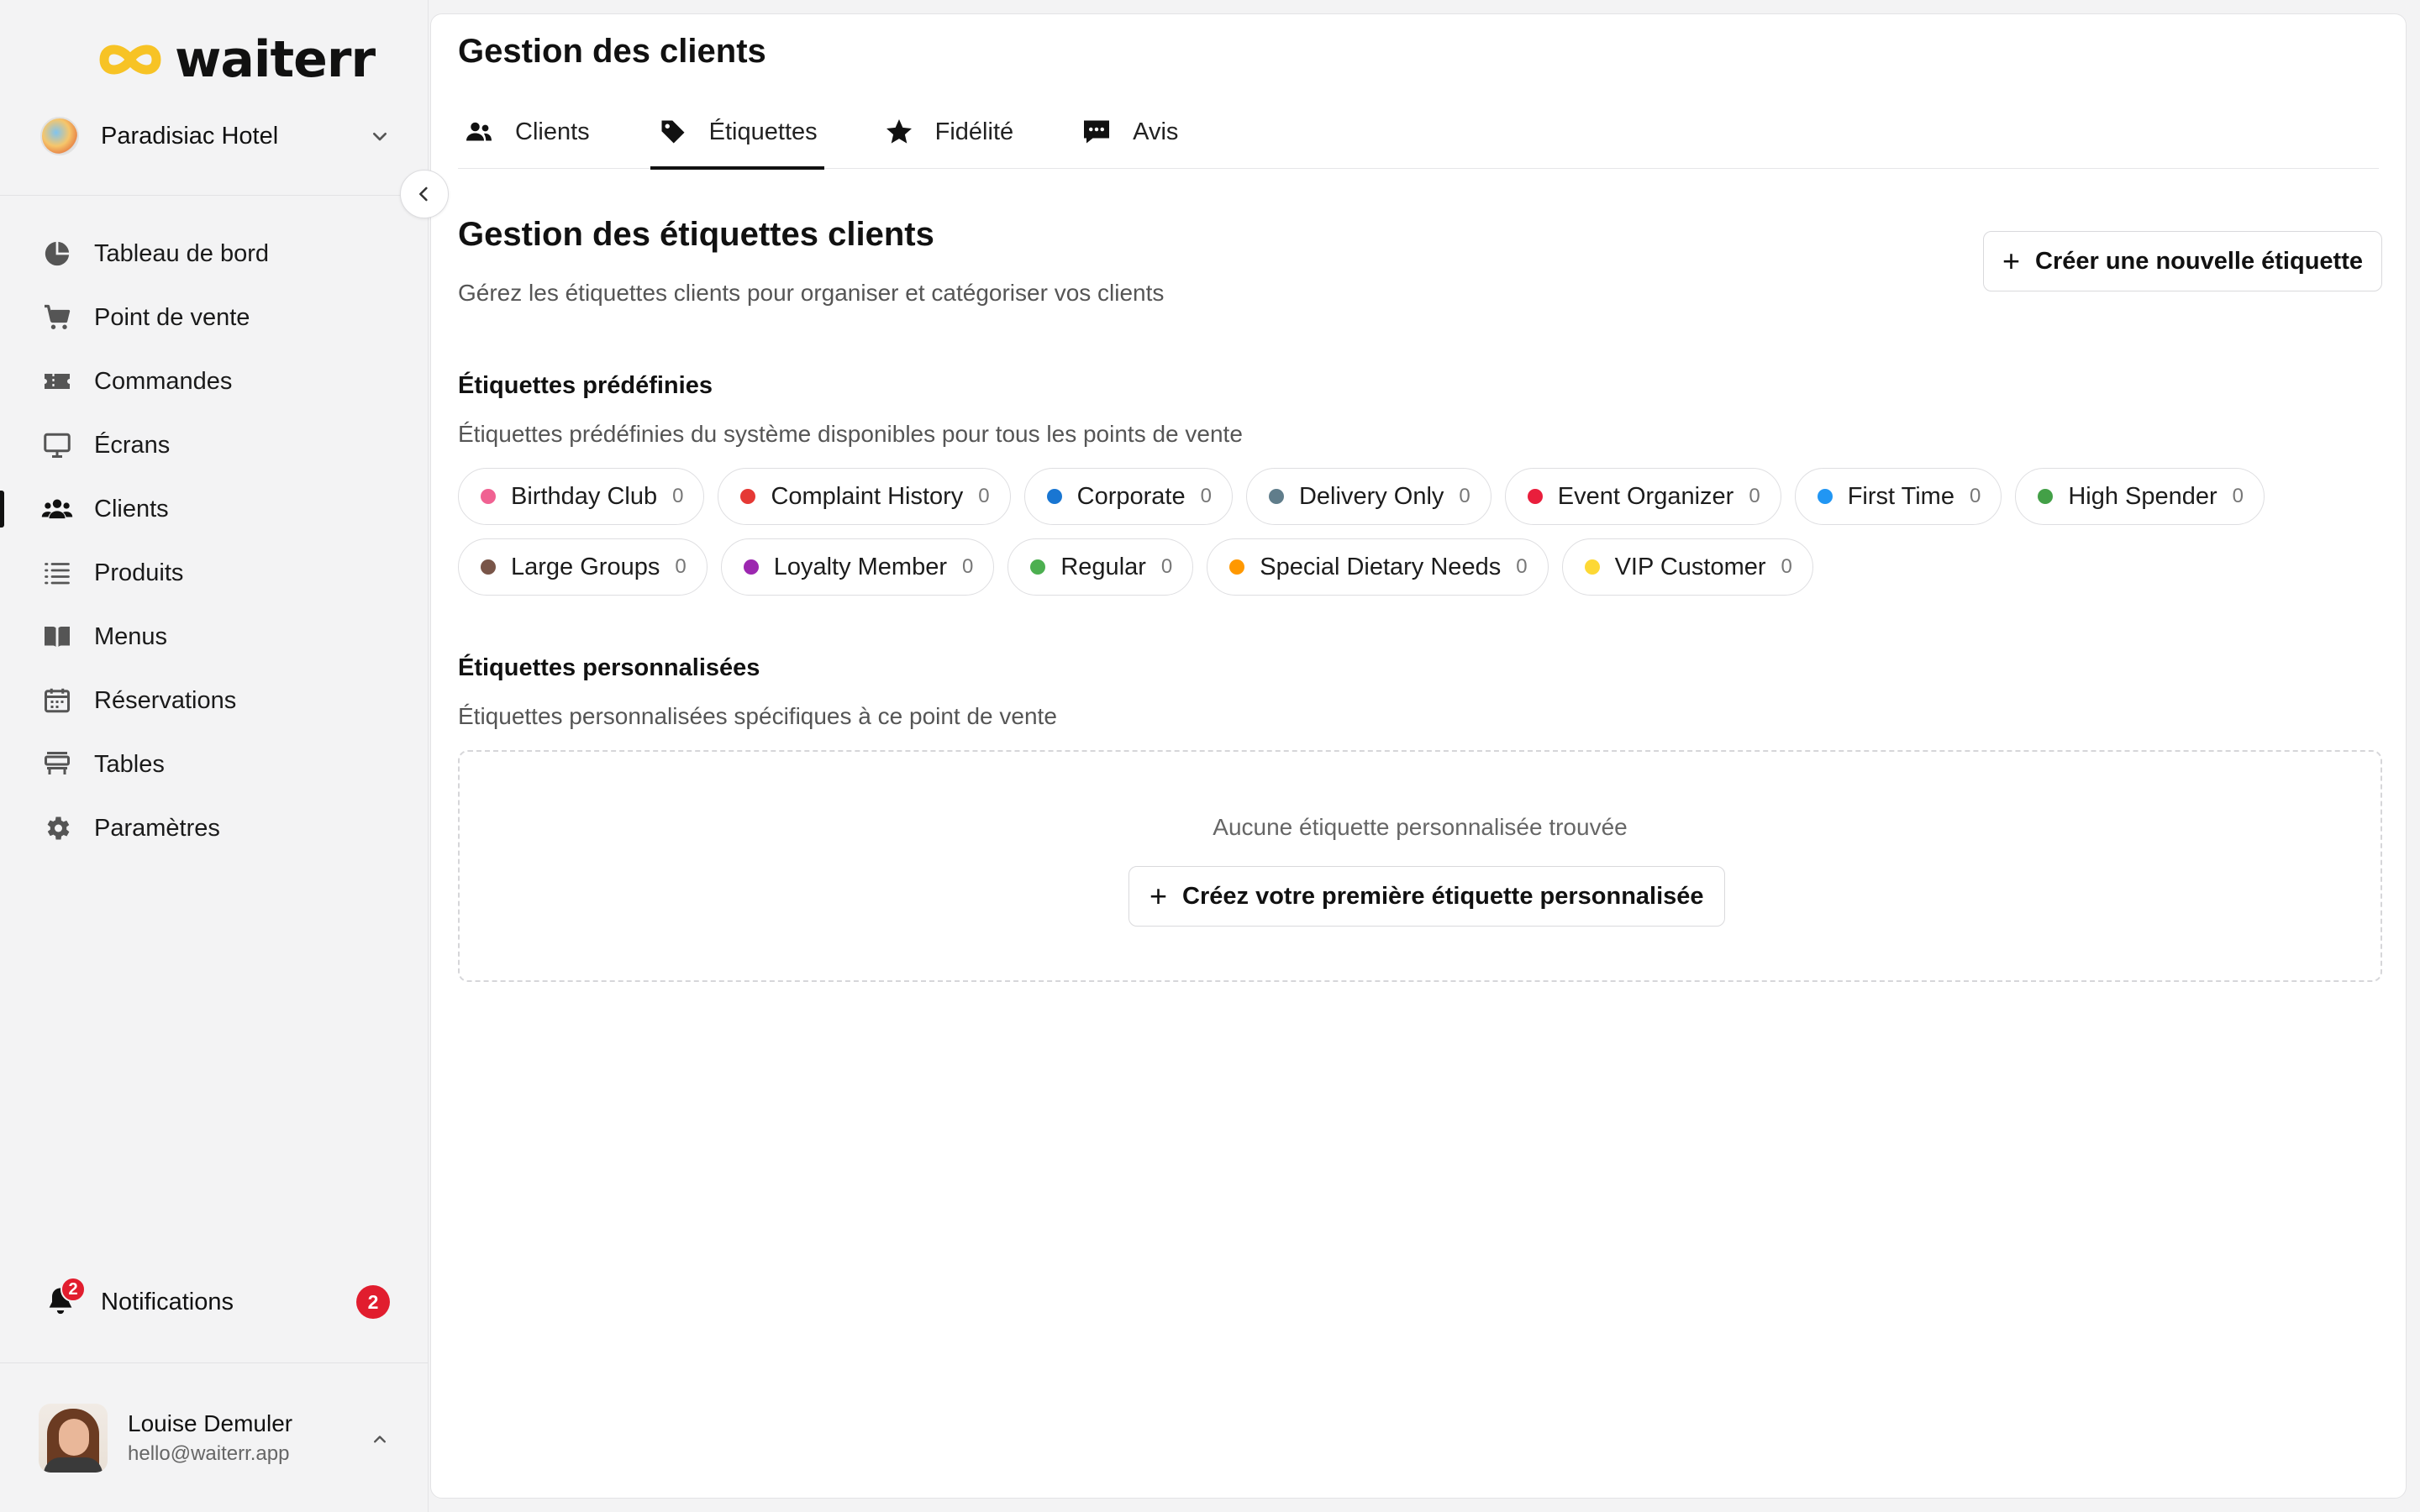 This screenshot has width=2420, height=1512. I want to click on tag-name: Corporate, so click(1131, 496).